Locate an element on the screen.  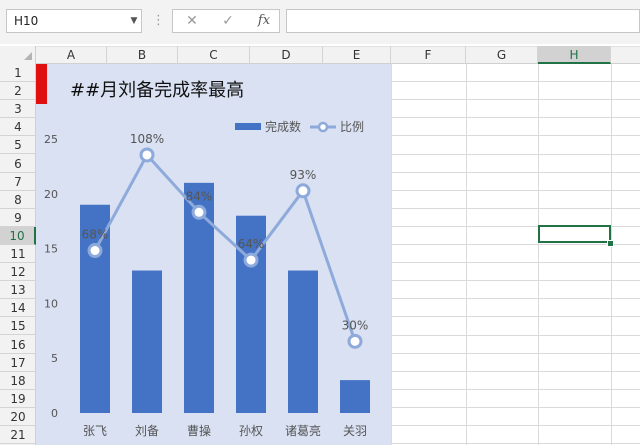
x-tick-label: 孙权 is located at coordinates (251, 431).